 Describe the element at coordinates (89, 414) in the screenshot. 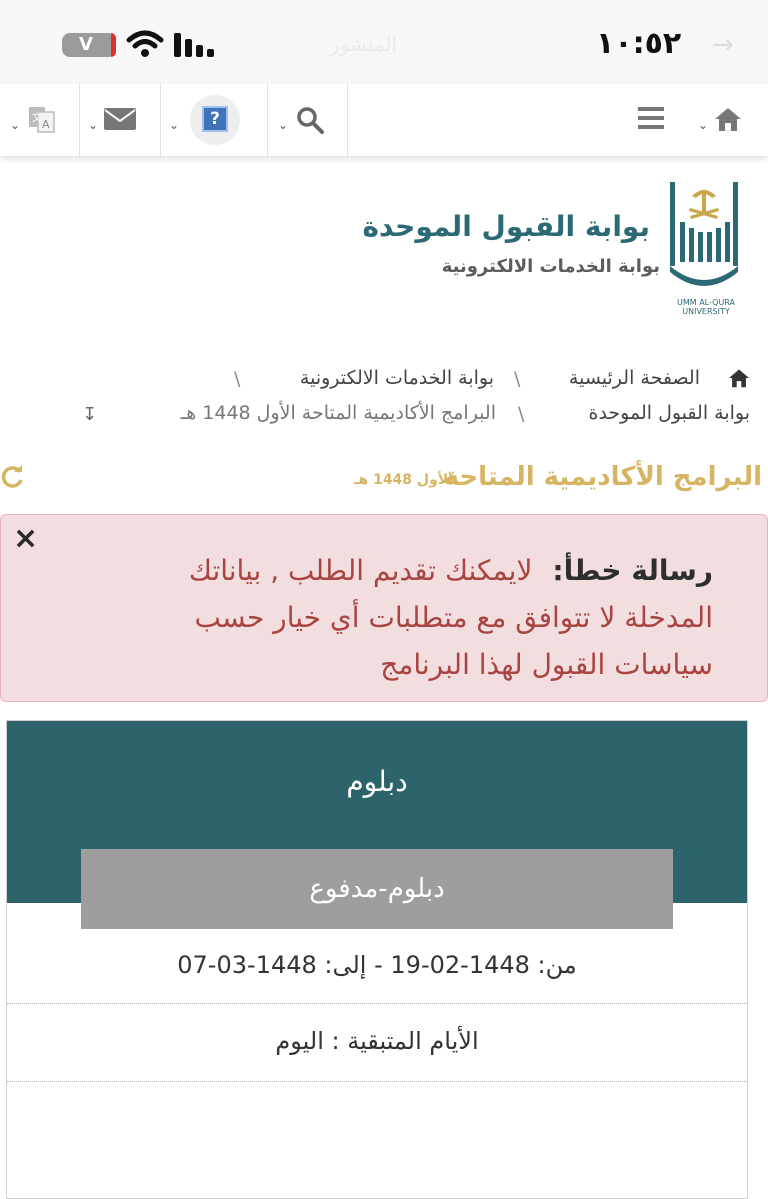

I see `download-icon: ↧` at that location.